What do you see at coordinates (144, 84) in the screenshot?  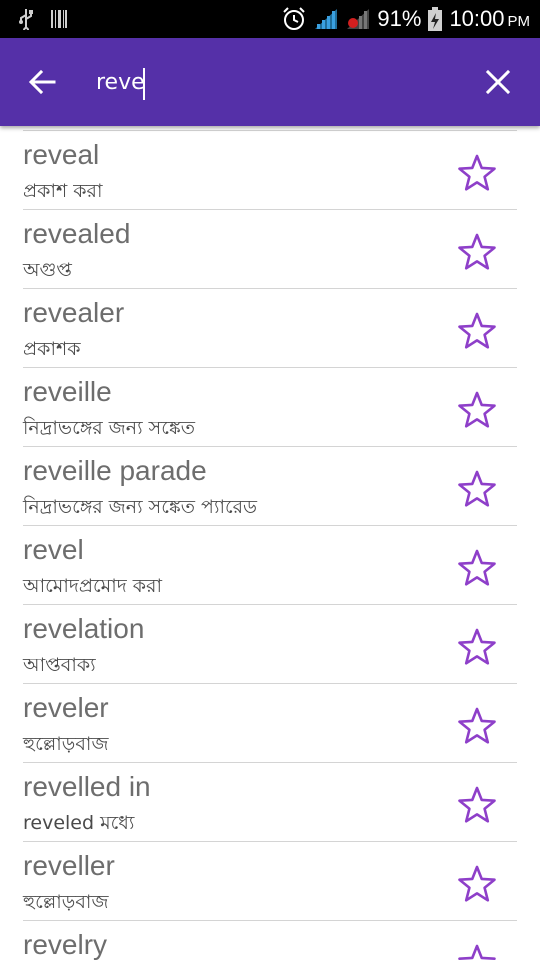 I see `text-cursor` at bounding box center [144, 84].